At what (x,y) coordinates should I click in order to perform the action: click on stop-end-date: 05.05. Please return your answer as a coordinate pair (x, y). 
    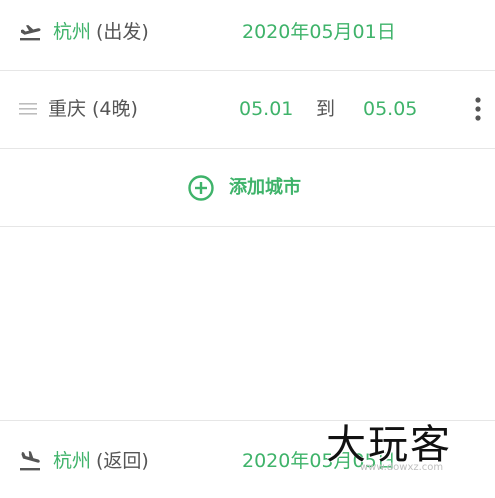
    Looking at the image, I should click on (390, 109).